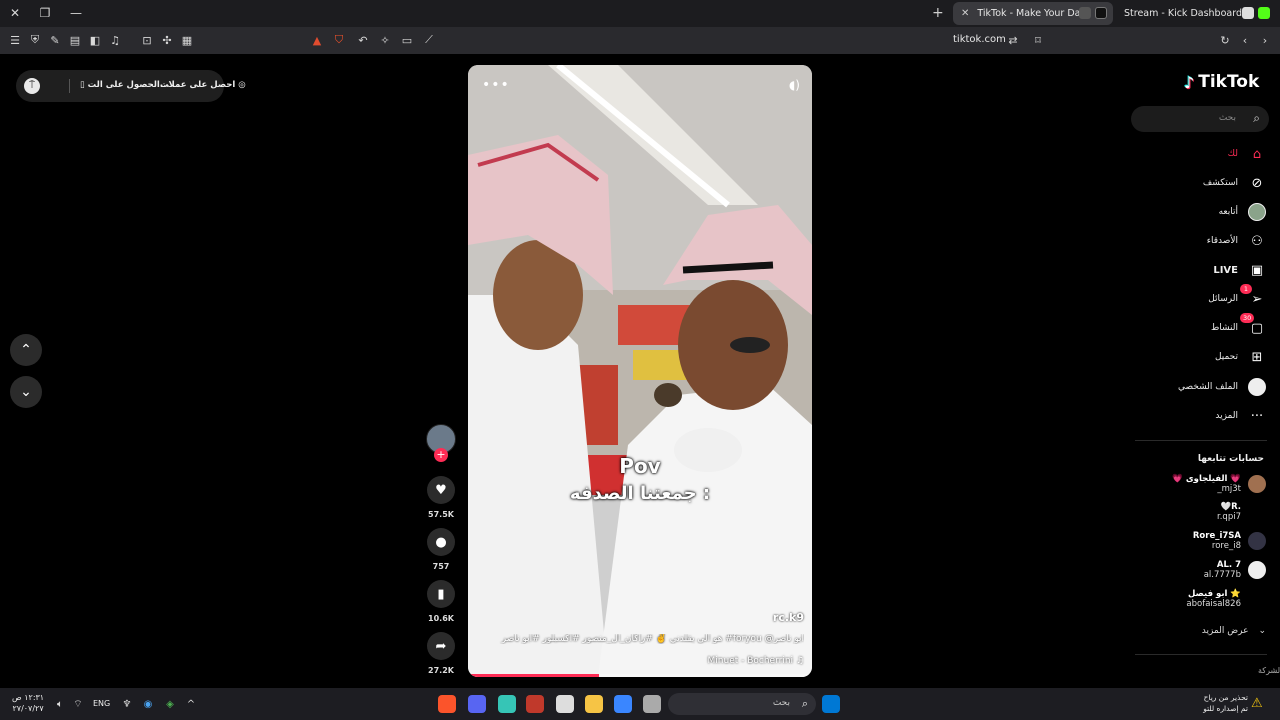 This screenshot has height=720, width=1280. I want to click on live-icon: ▣, so click(1257, 270).